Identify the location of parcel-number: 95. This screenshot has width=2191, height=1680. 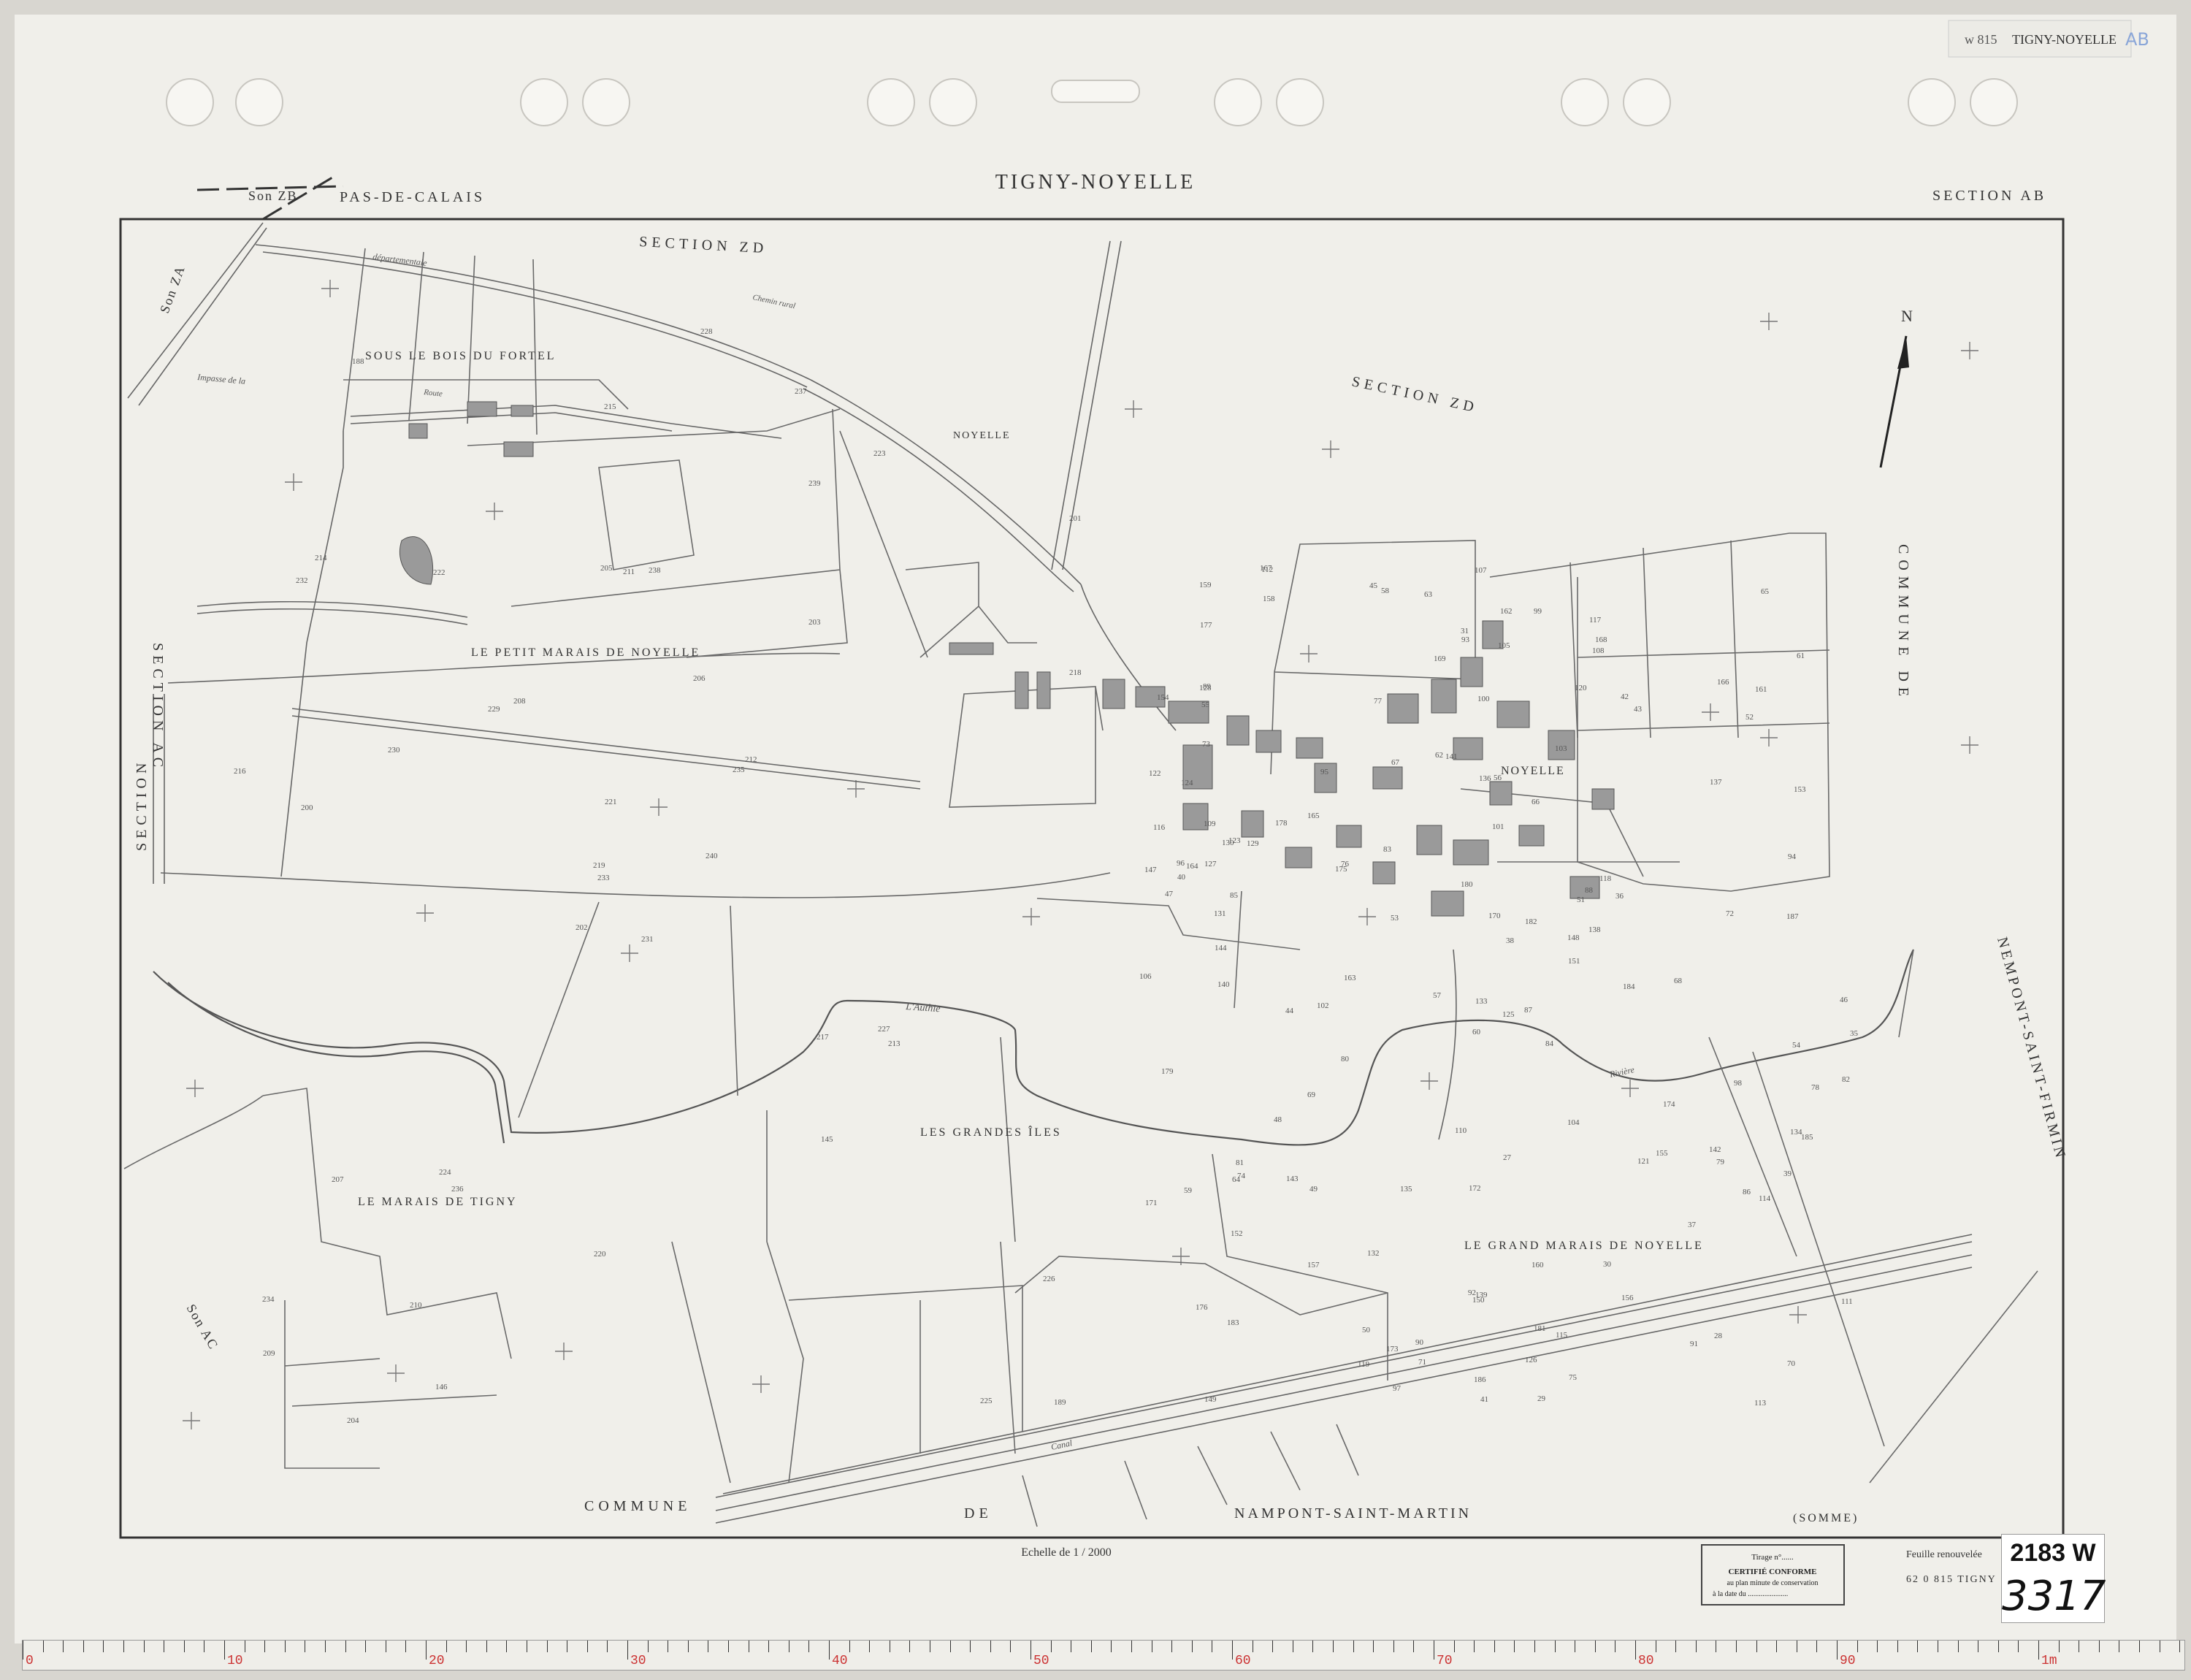
(1324, 772).